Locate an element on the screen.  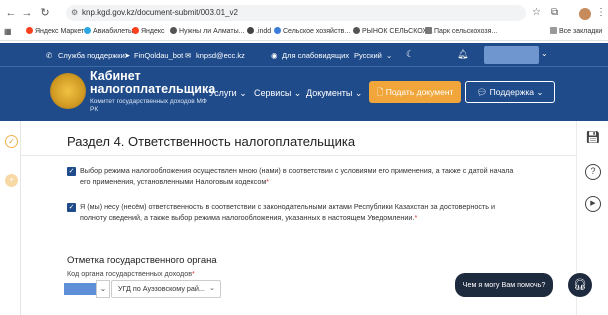
user-name-box is located at coordinates (511, 55).